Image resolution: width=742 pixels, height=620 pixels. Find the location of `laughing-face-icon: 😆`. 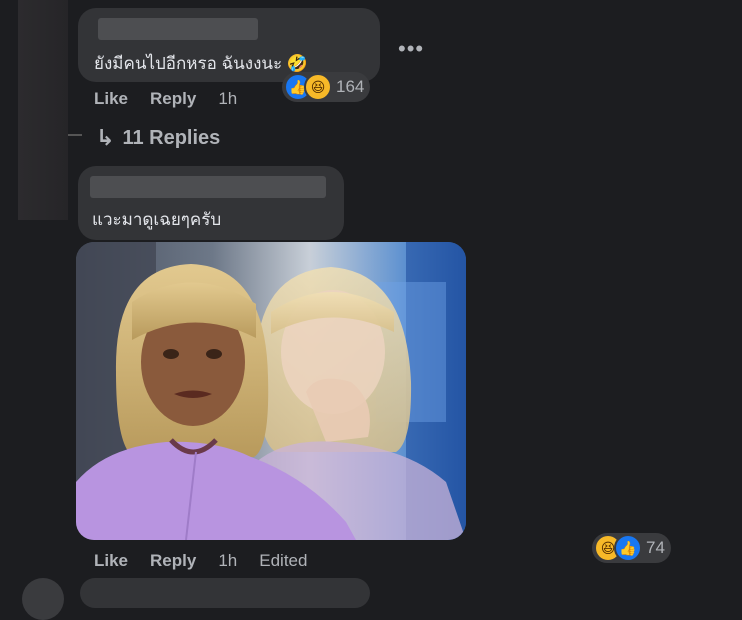

laughing-face-icon: 😆 is located at coordinates (318, 87).